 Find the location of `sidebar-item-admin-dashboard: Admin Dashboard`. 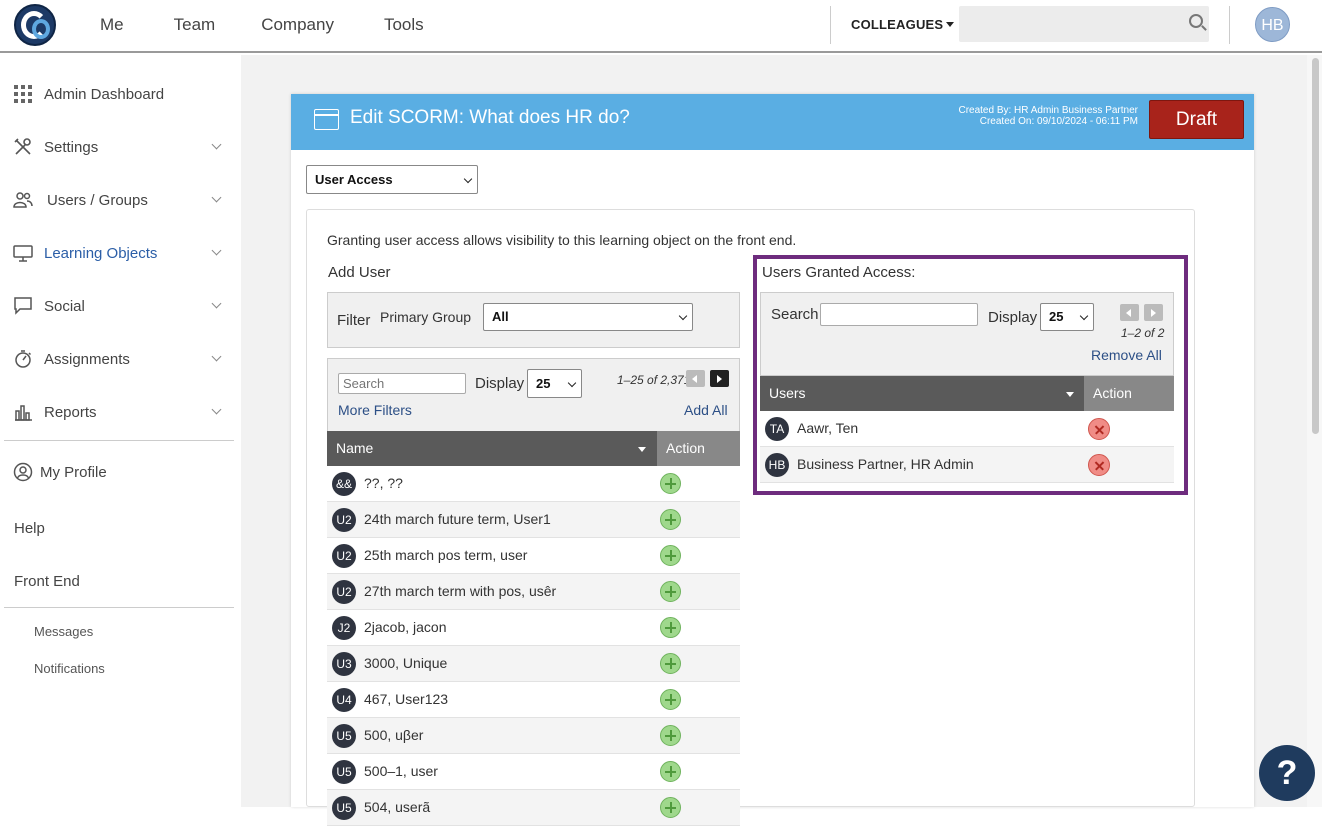

sidebar-item-admin-dashboard: Admin Dashboard is located at coordinates (120, 95).